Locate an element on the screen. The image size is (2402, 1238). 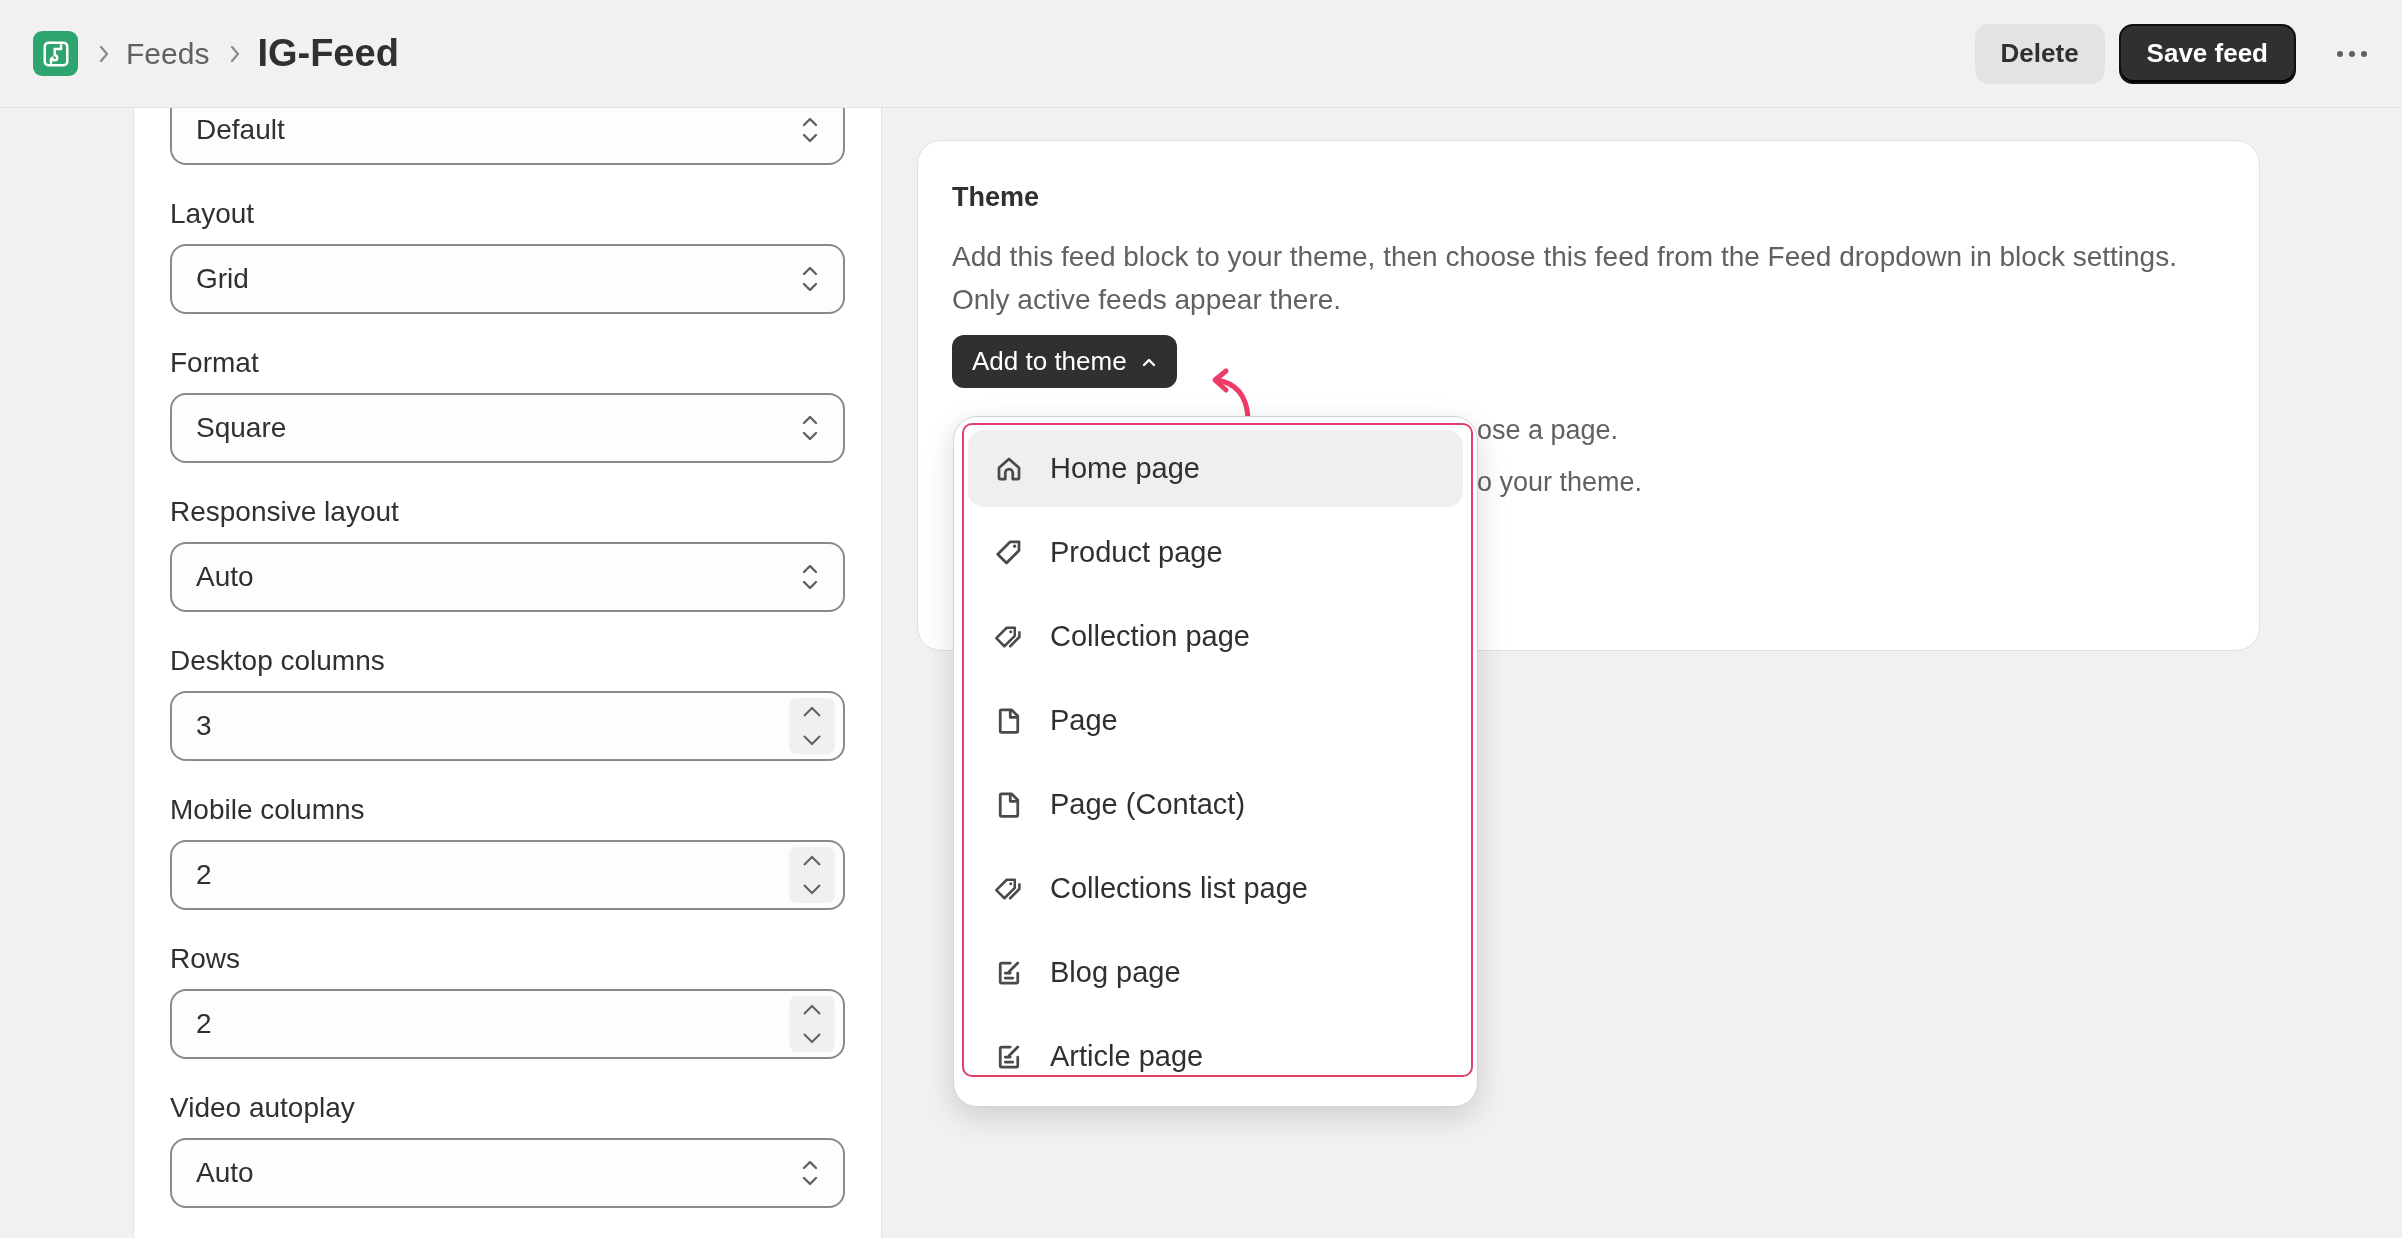
menu-item: Article page is located at coordinates (1215, 1056).